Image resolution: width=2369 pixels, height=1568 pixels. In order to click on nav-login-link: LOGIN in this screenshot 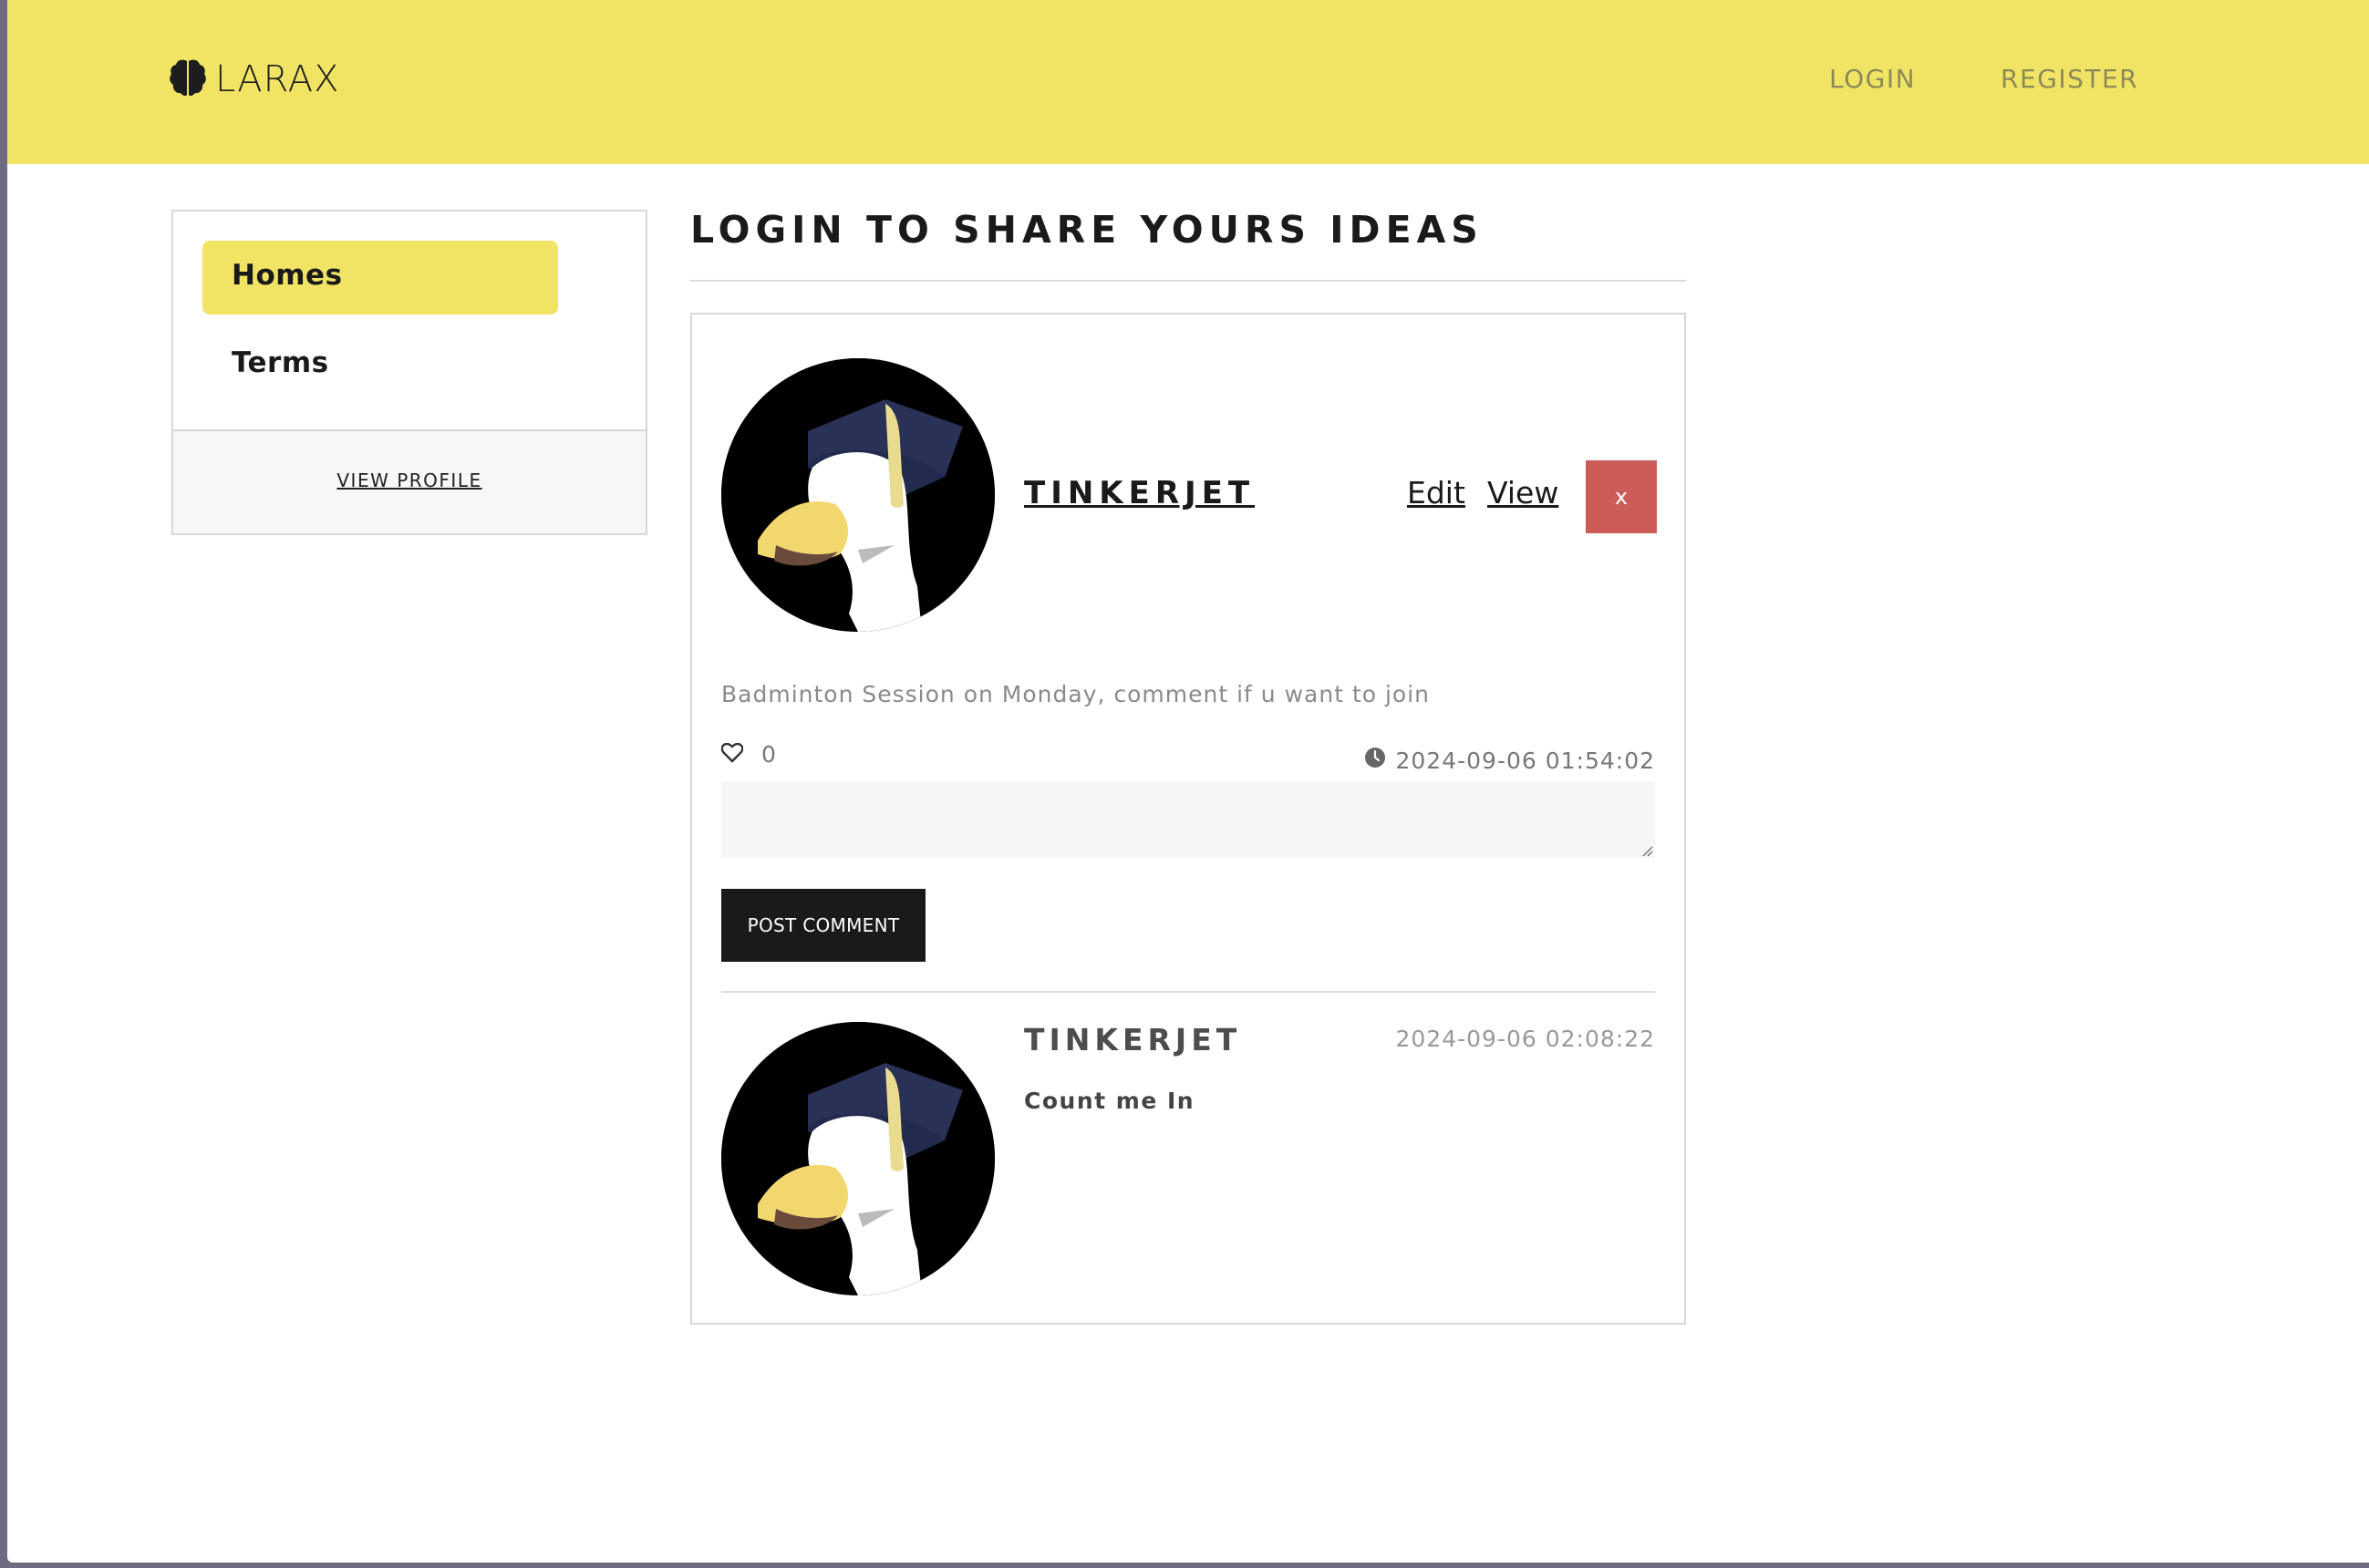, I will do `click(1872, 79)`.